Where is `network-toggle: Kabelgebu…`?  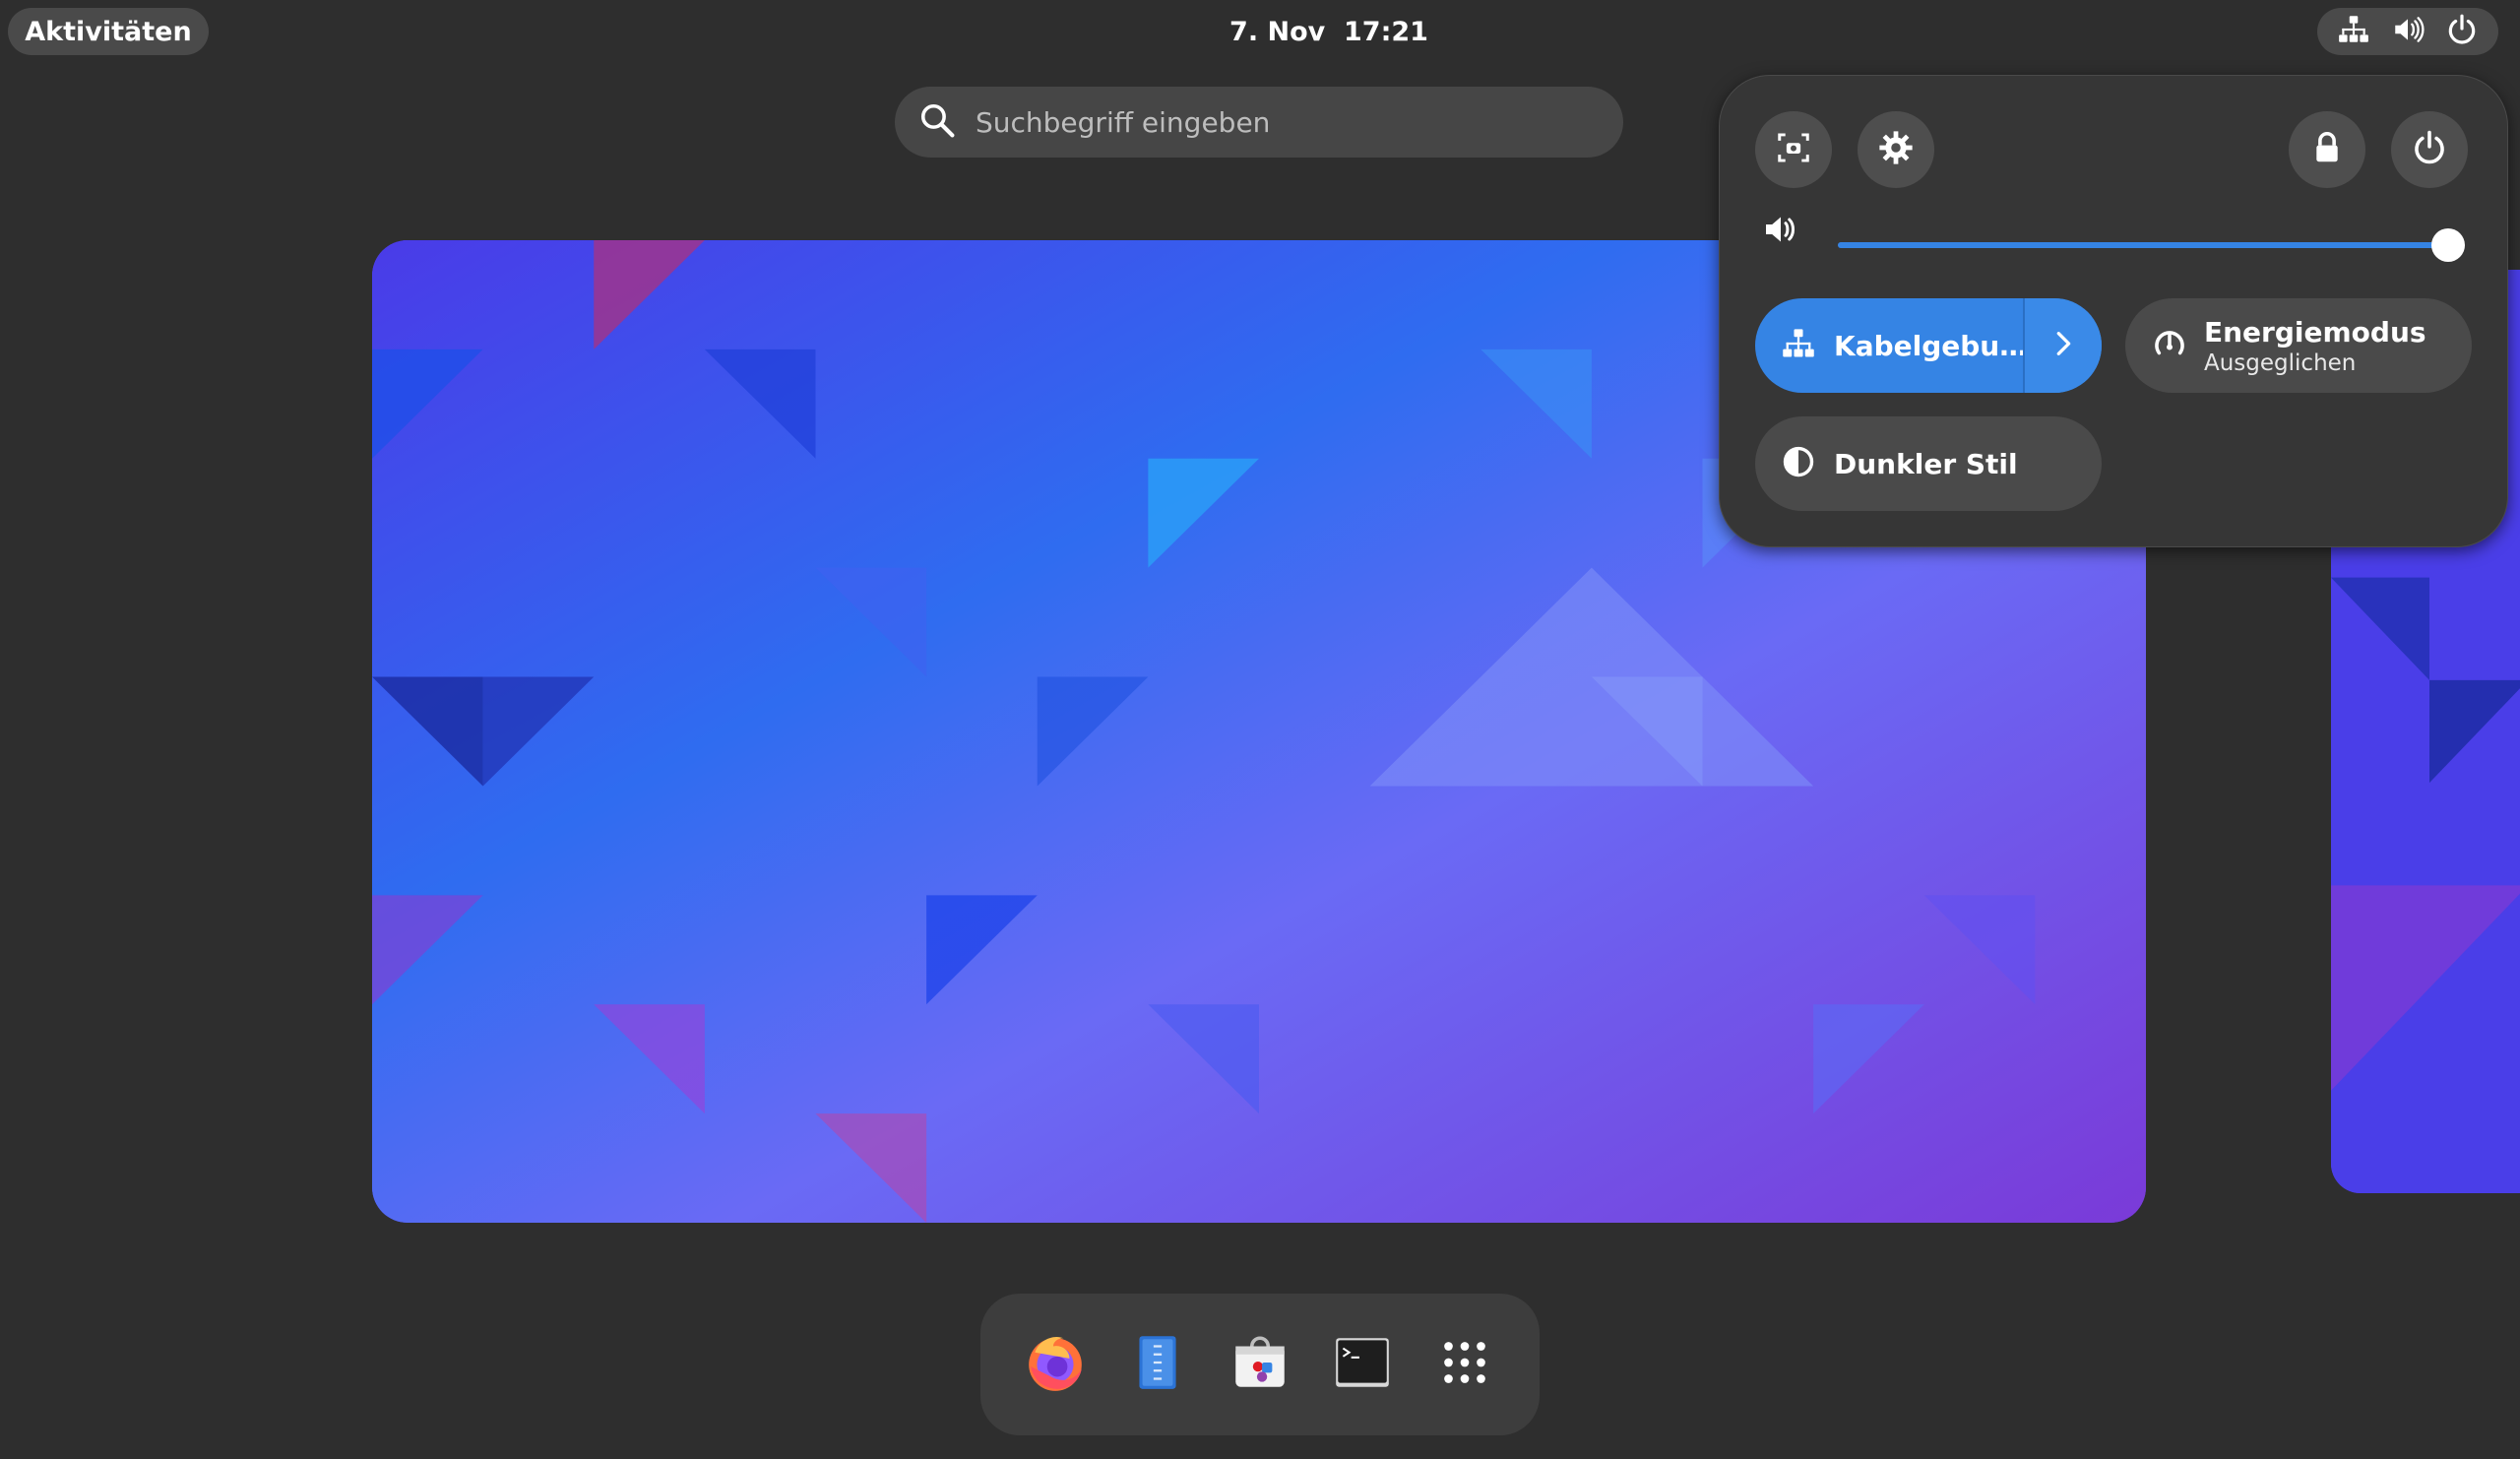
network-toggle: Kabelgebu… is located at coordinates (1928, 345).